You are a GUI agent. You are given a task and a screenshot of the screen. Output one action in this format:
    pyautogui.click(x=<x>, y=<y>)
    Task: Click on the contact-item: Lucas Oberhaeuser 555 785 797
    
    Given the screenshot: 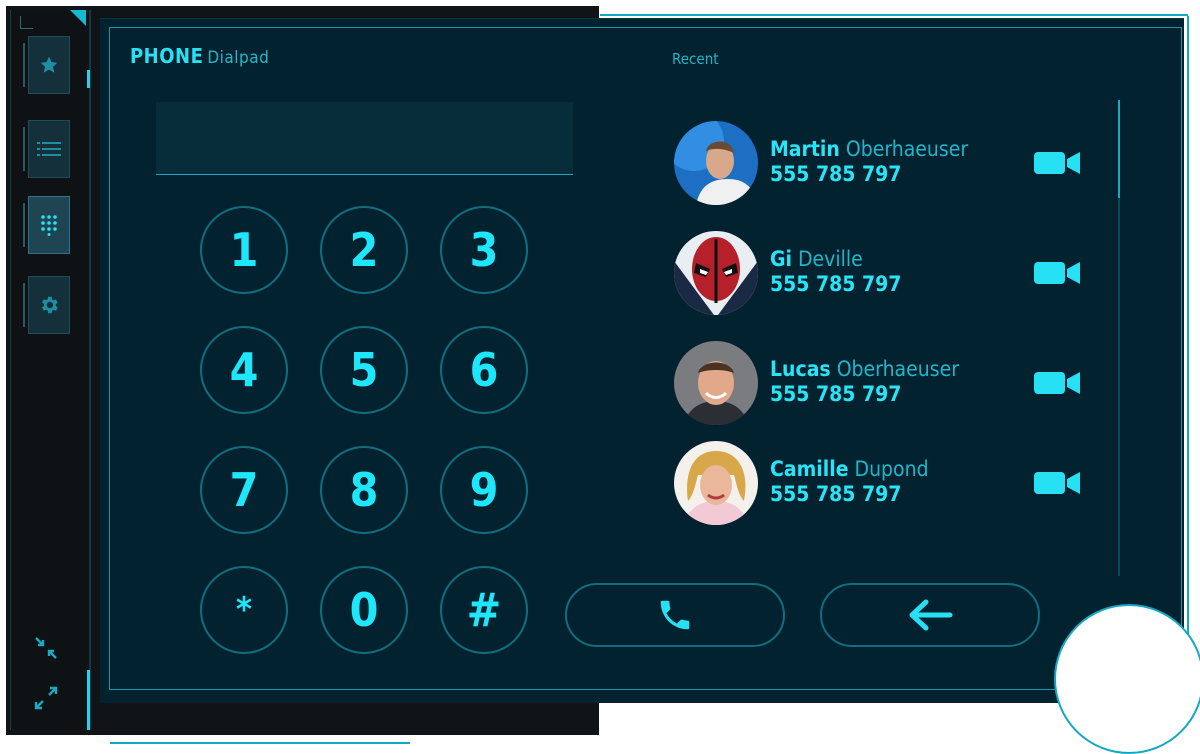 What is the action you would take?
    pyautogui.click(x=882, y=384)
    